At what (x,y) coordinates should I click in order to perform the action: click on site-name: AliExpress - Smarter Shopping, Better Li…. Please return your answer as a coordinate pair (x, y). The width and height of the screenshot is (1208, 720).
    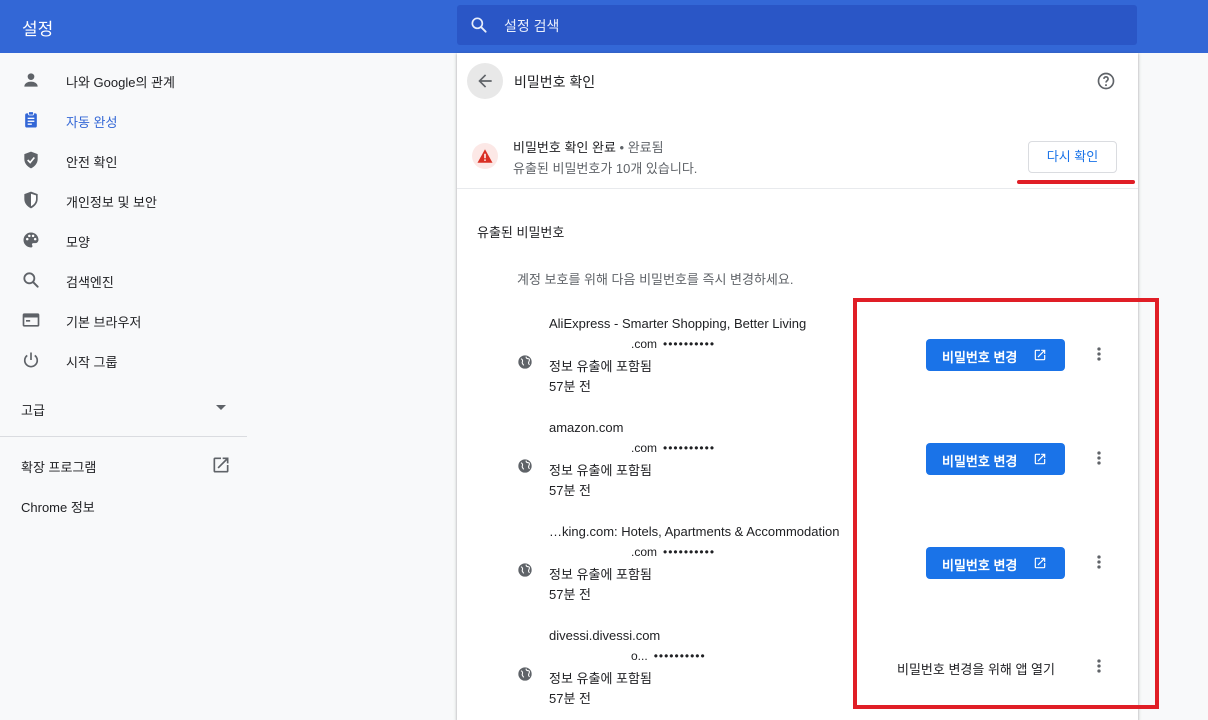
    Looking at the image, I should click on (678, 323).